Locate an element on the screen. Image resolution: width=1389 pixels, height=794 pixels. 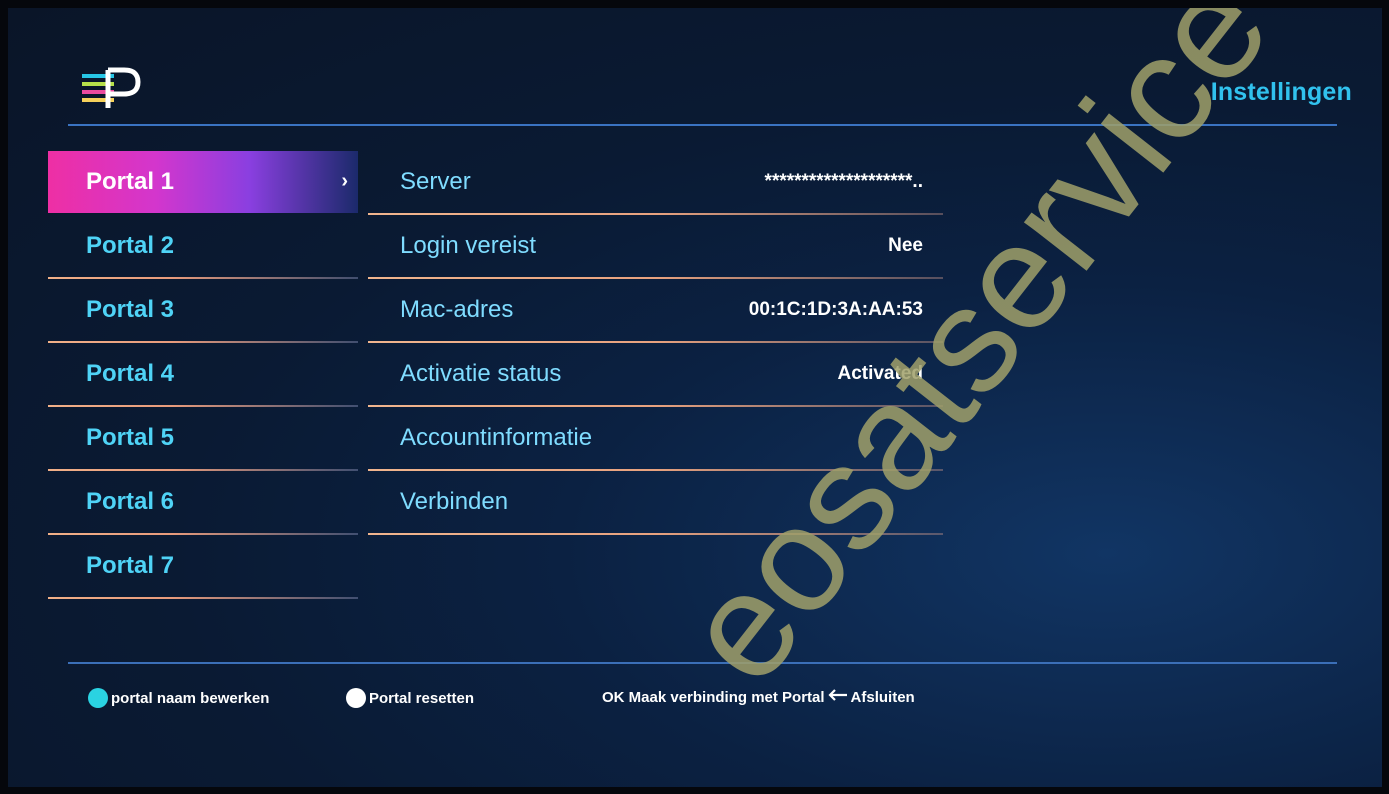
portal-item-3: Portal 3 is located at coordinates (203, 311).